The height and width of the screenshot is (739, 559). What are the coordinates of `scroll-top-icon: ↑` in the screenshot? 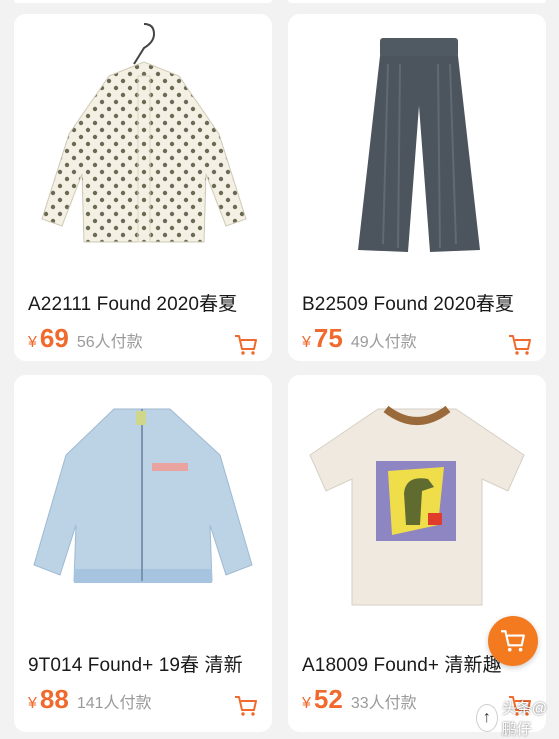 It's located at (487, 718).